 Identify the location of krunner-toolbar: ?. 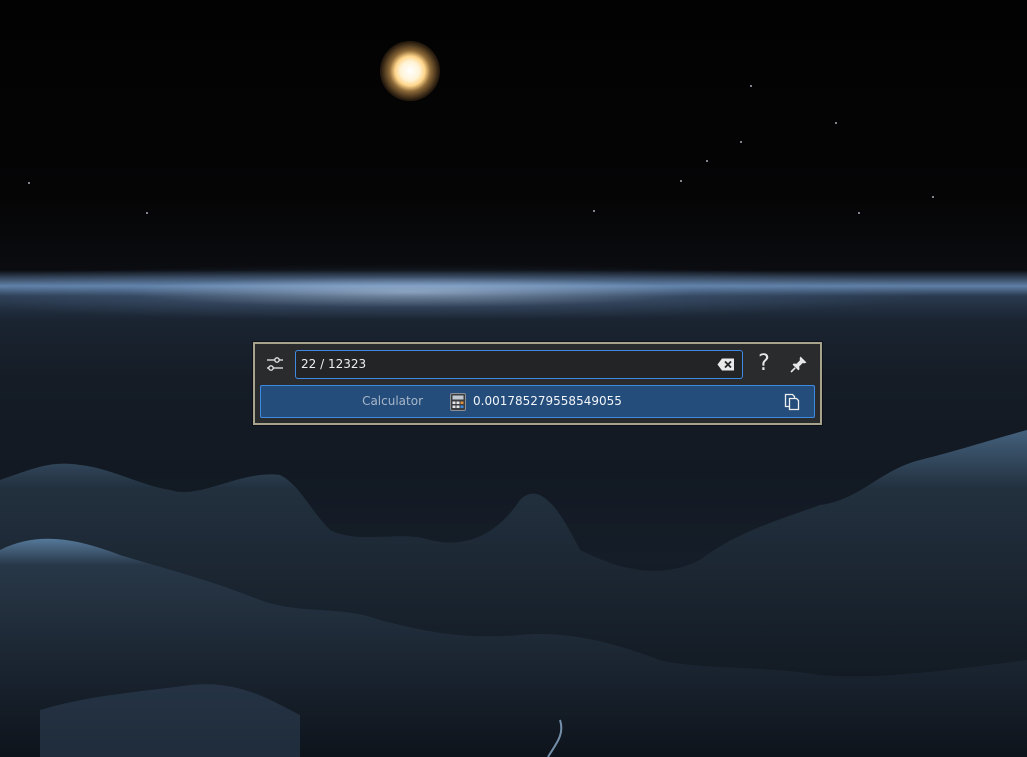
(537, 364).